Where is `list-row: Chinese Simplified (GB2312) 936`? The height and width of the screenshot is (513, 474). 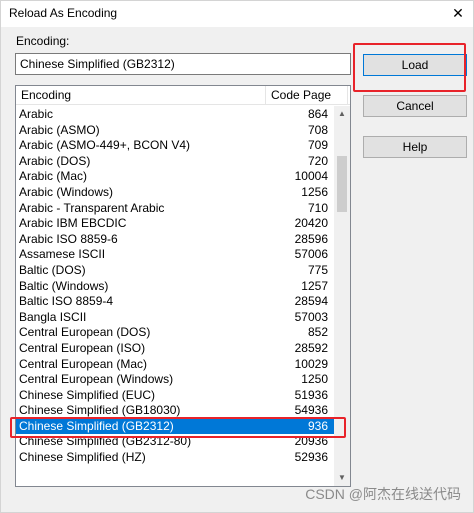
list-row: Chinese Simplified (GB2312) 936 is located at coordinates (175, 426).